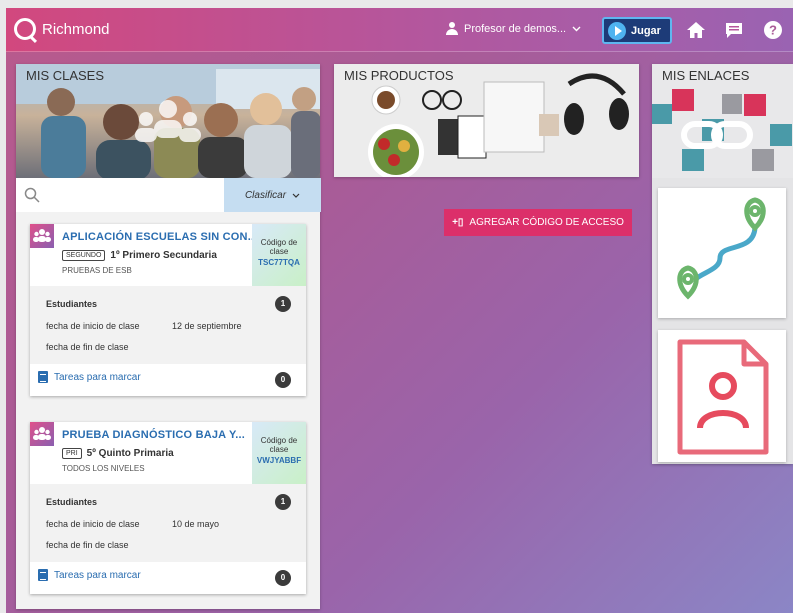 This screenshot has width=793, height=613. What do you see at coordinates (32, 195) in the screenshot?
I see `search-icon` at bounding box center [32, 195].